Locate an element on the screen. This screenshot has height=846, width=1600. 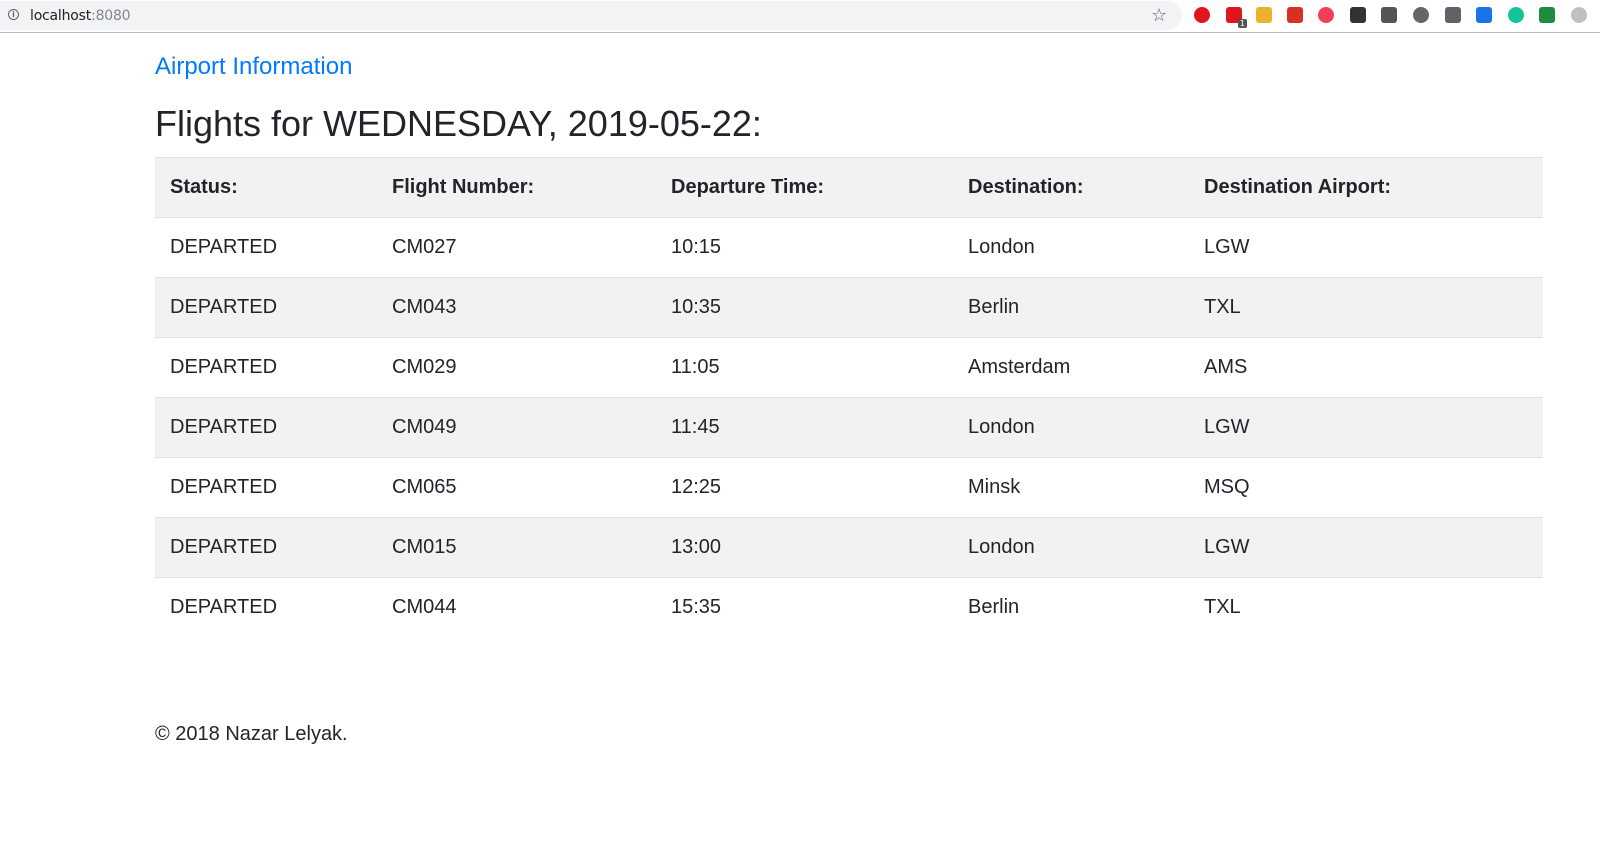
cell-destination: Minsk is located at coordinates (1071, 487).